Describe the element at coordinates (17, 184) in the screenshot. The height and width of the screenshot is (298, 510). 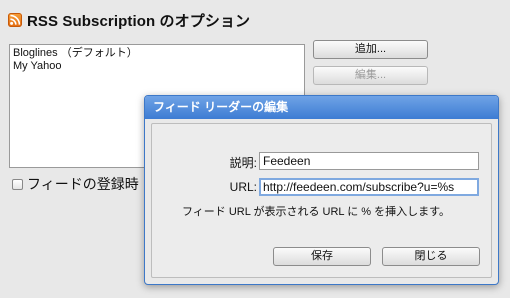
I see `register-checkbox` at that location.